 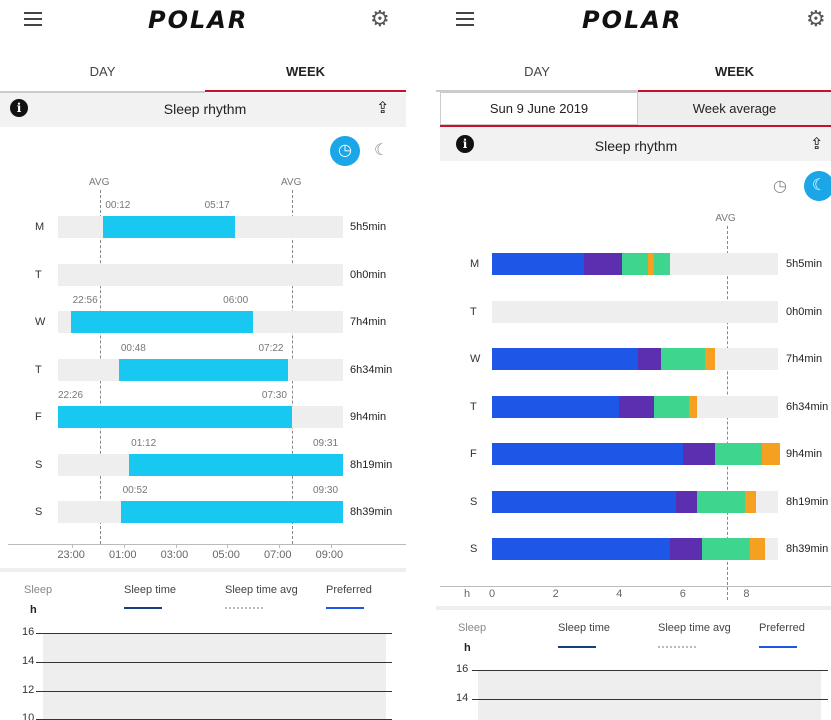 What do you see at coordinates (33, 610) in the screenshot?
I see `legend-unit: h` at bounding box center [33, 610].